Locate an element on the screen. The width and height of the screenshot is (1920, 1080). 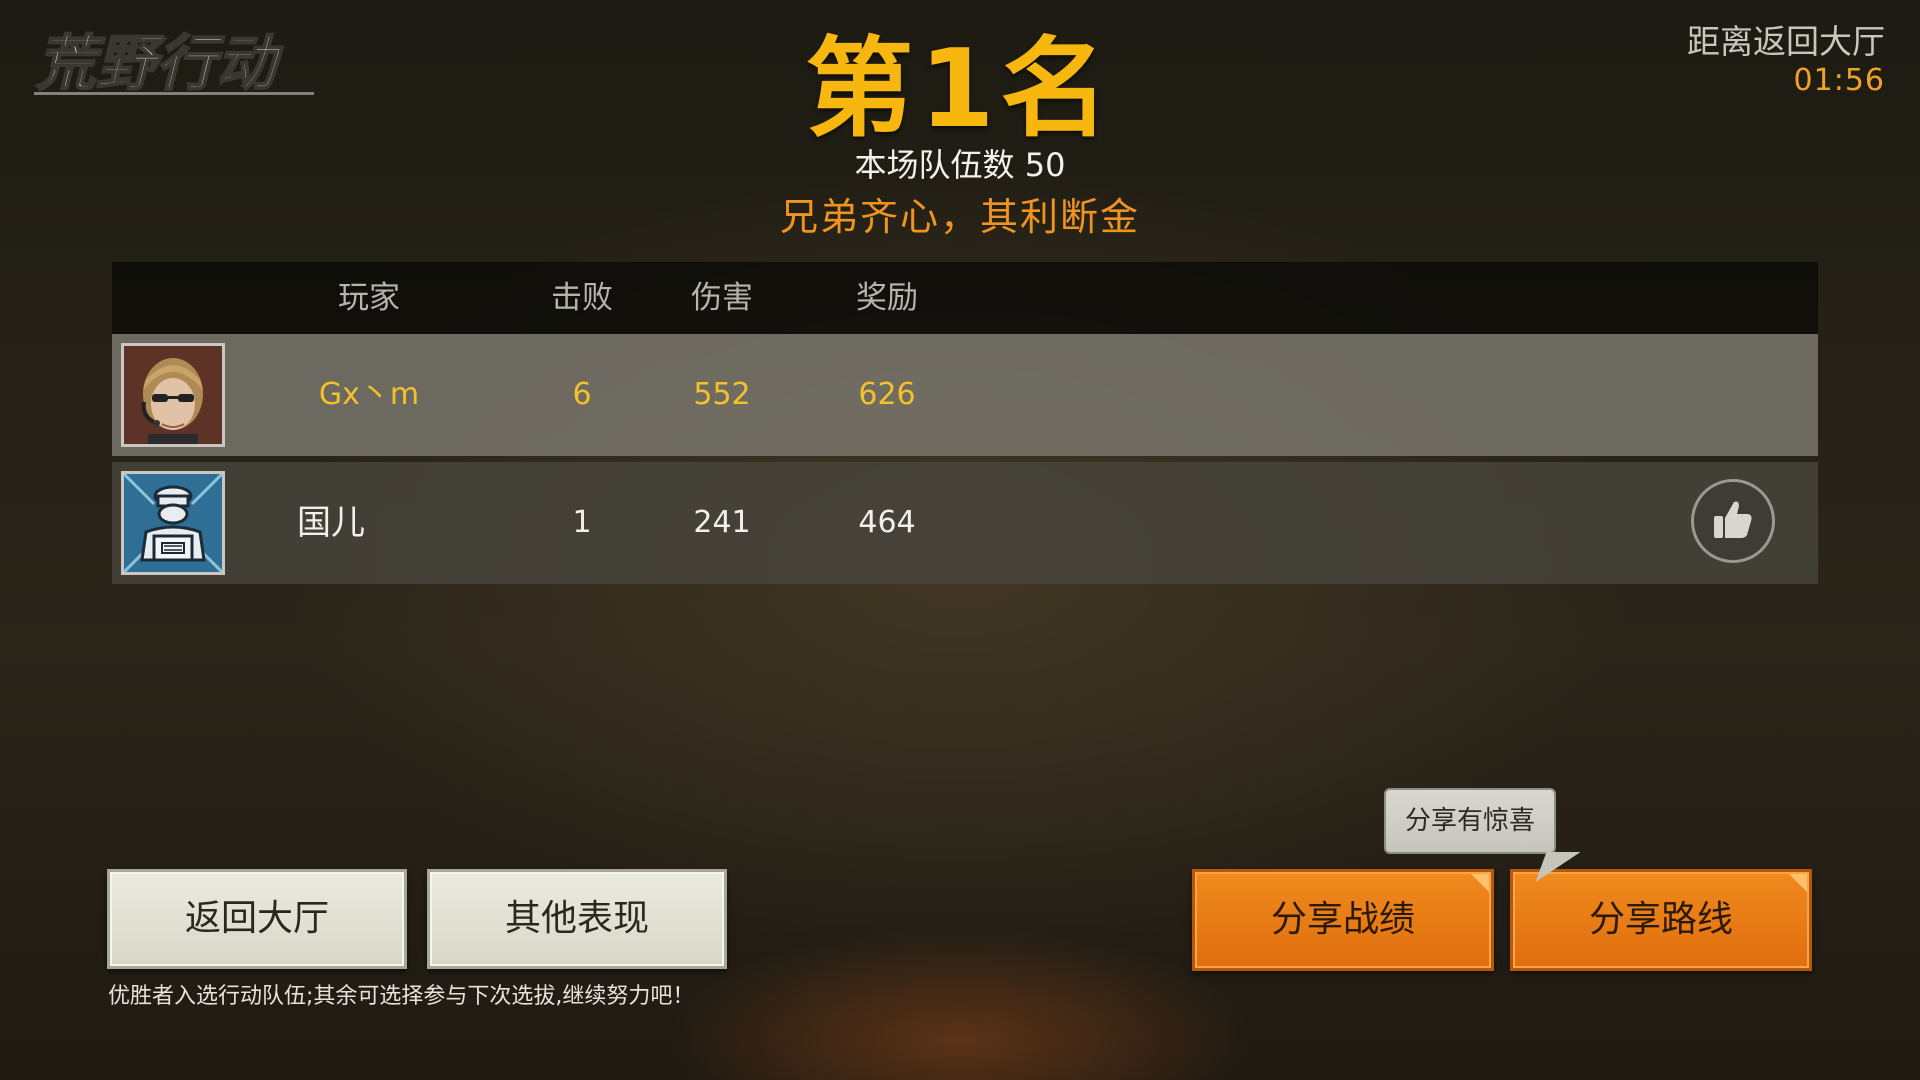
share-record-button: 分享战绩 is located at coordinates (1343, 920).